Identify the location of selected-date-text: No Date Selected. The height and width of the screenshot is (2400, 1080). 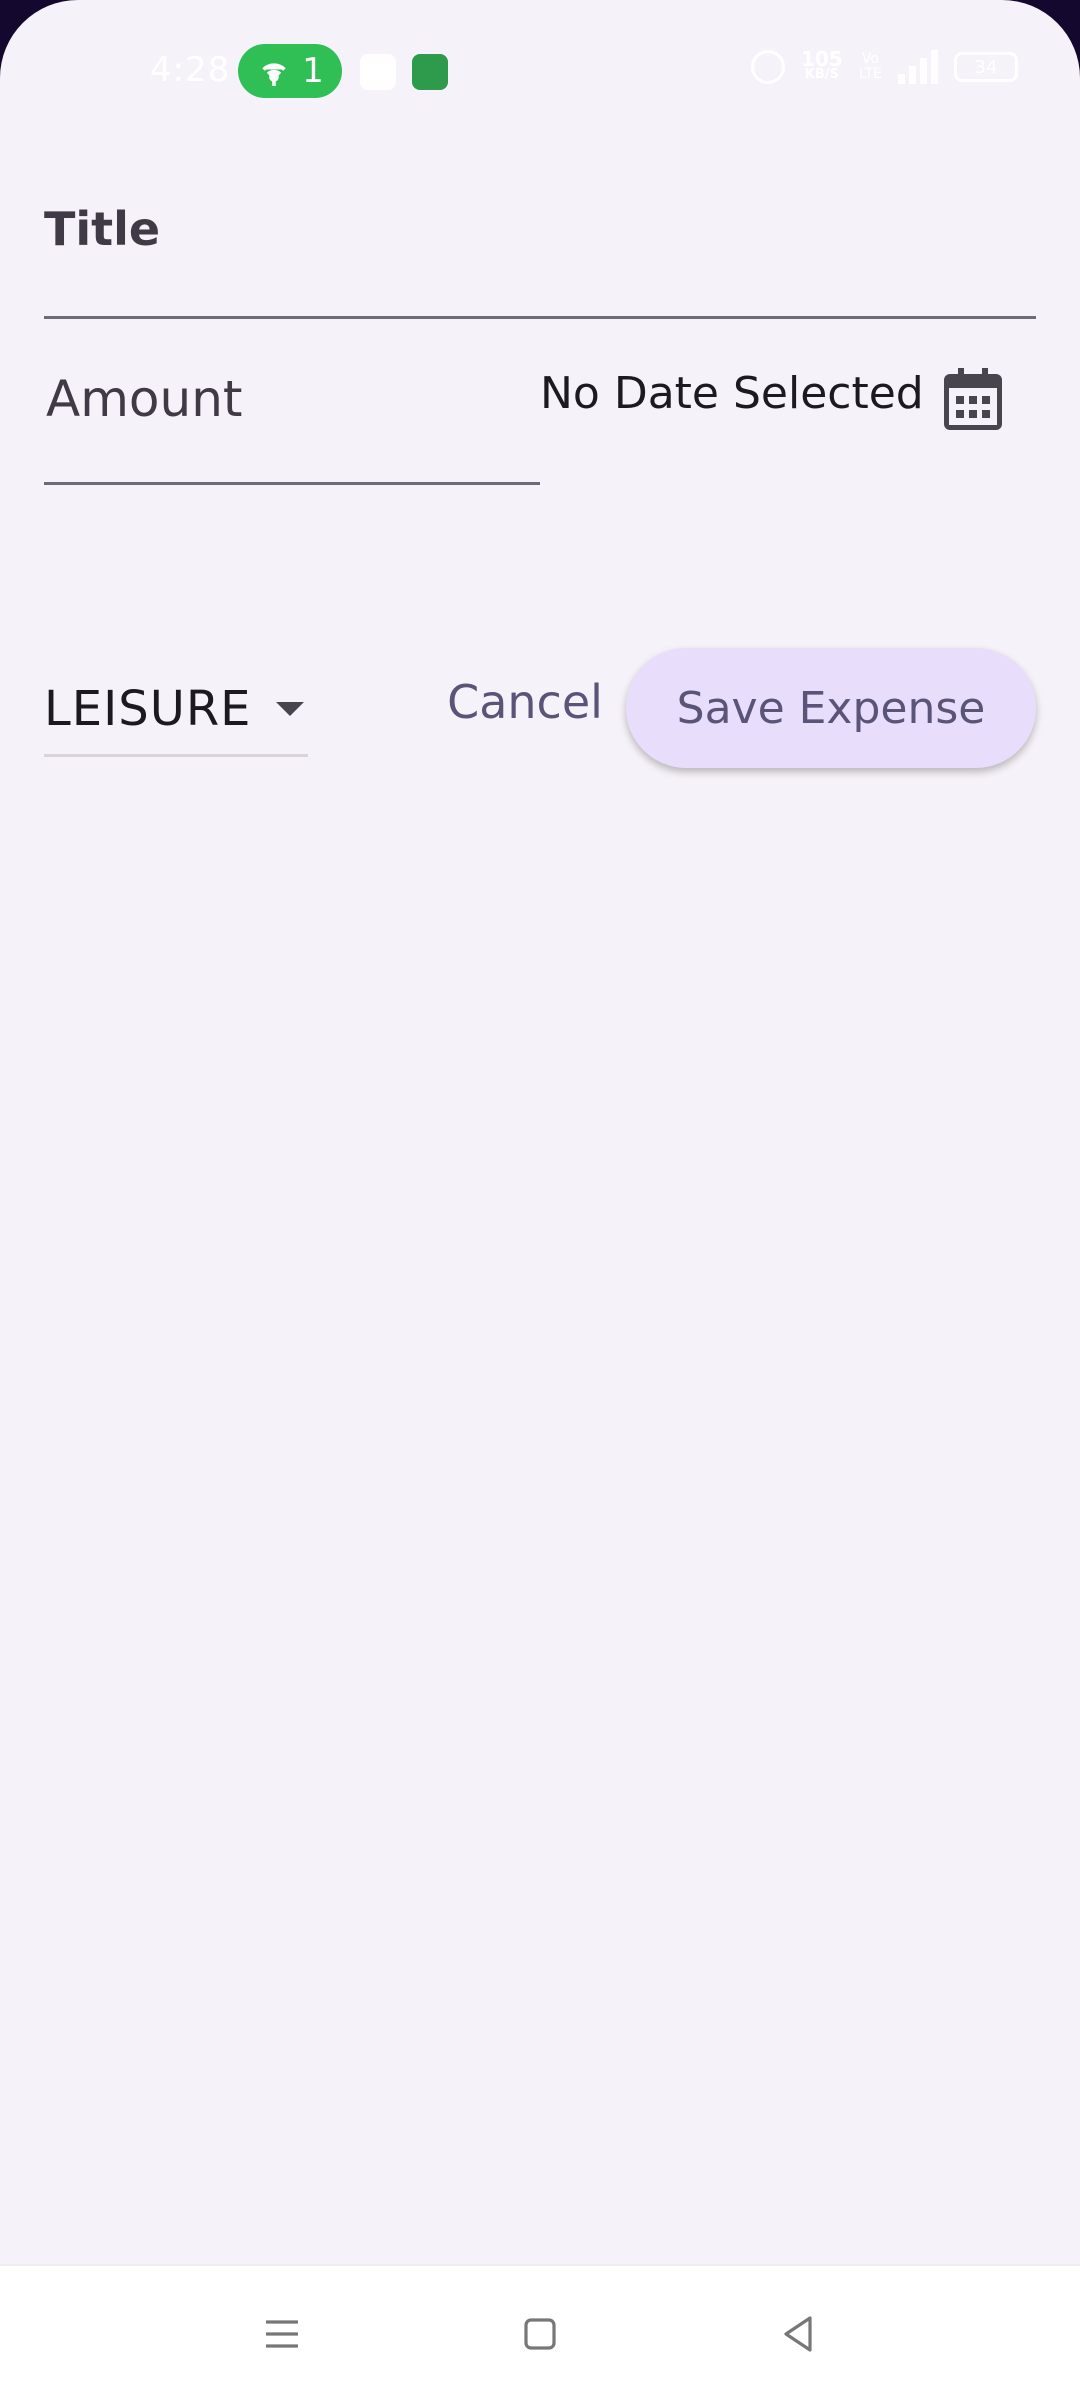
(732, 393).